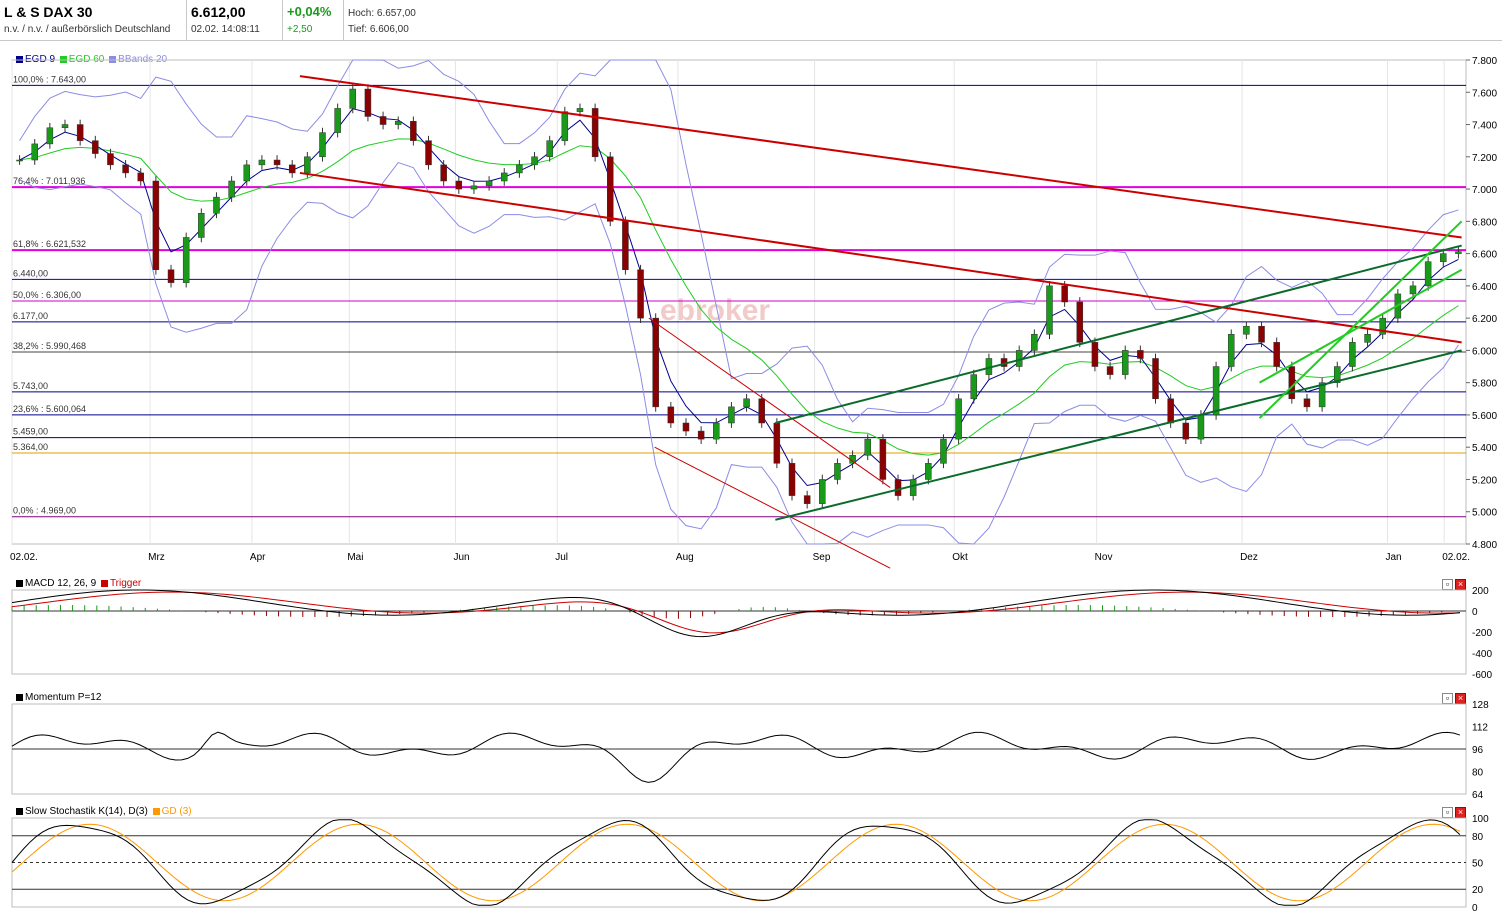 The width and height of the screenshot is (1502, 911). Describe the element at coordinates (1484, 351) in the screenshot. I see `y-tick-label: 6.000` at that location.